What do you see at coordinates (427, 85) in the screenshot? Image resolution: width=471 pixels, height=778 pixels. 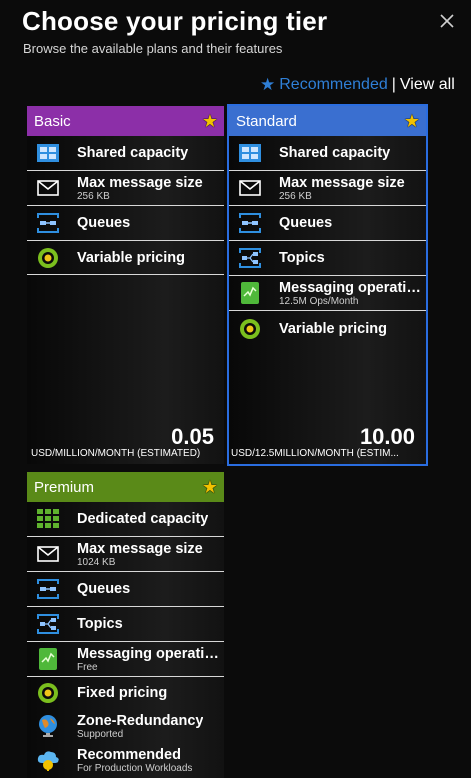 I see `view-all-link: View all` at bounding box center [427, 85].